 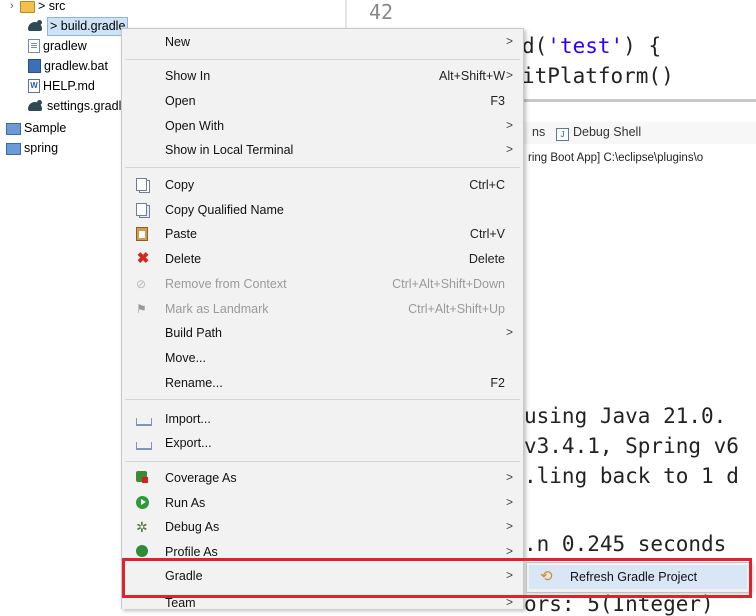 I want to click on tree-item-settings-gradle: settings.gradle, so click(x=78, y=106).